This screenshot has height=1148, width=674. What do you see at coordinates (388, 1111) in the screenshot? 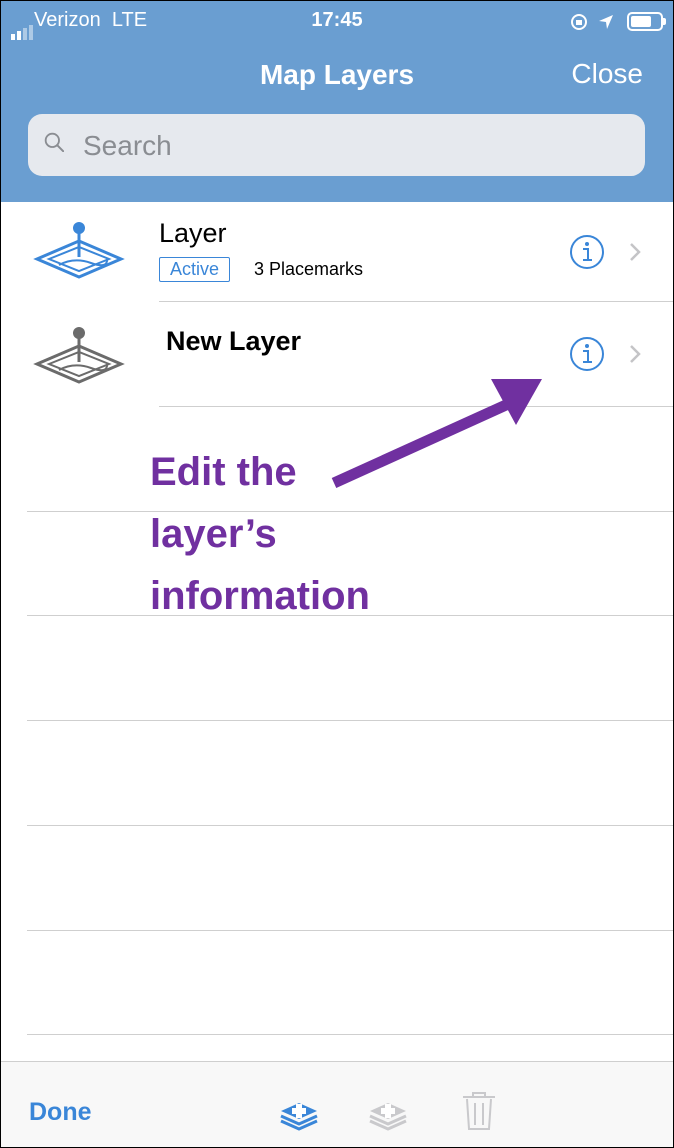
I see `duplicate-layer-icon` at bounding box center [388, 1111].